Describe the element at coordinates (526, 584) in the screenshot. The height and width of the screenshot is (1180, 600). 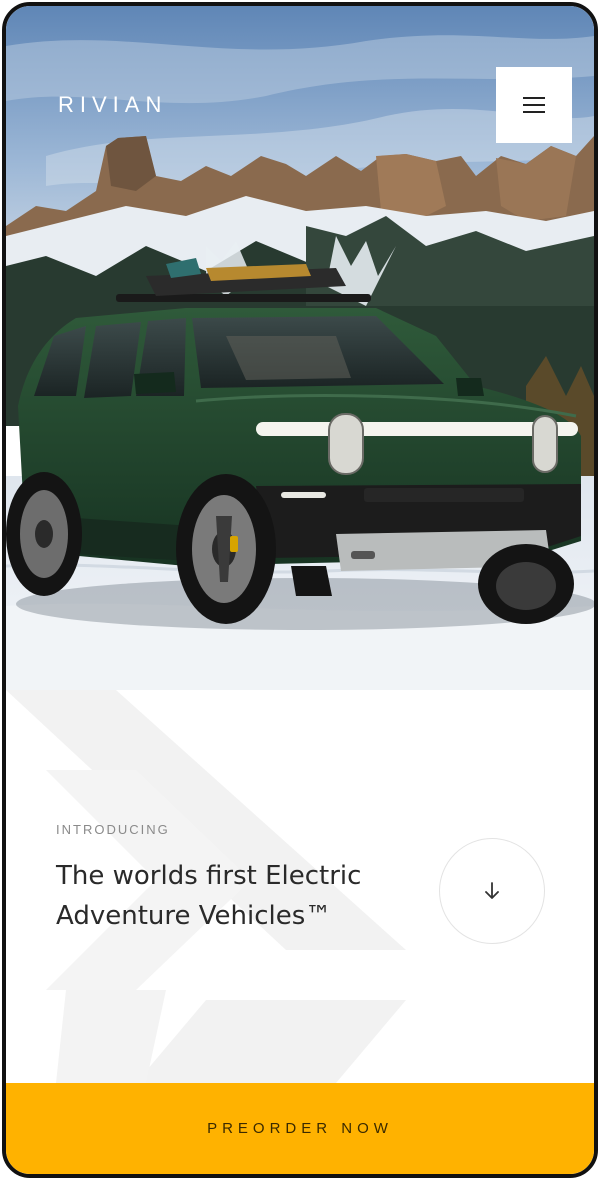
I see `far-wheel` at that location.